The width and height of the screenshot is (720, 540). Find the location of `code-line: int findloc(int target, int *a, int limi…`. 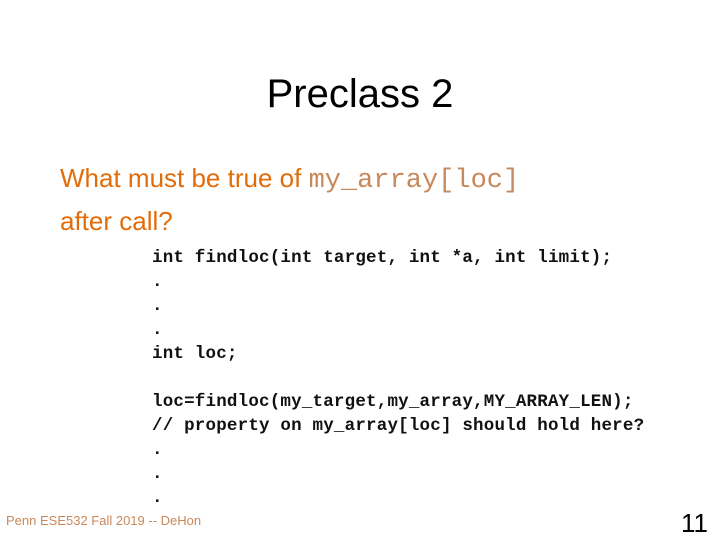

code-line: int findloc(int target, int *a, int limi… is located at coordinates (382, 258).